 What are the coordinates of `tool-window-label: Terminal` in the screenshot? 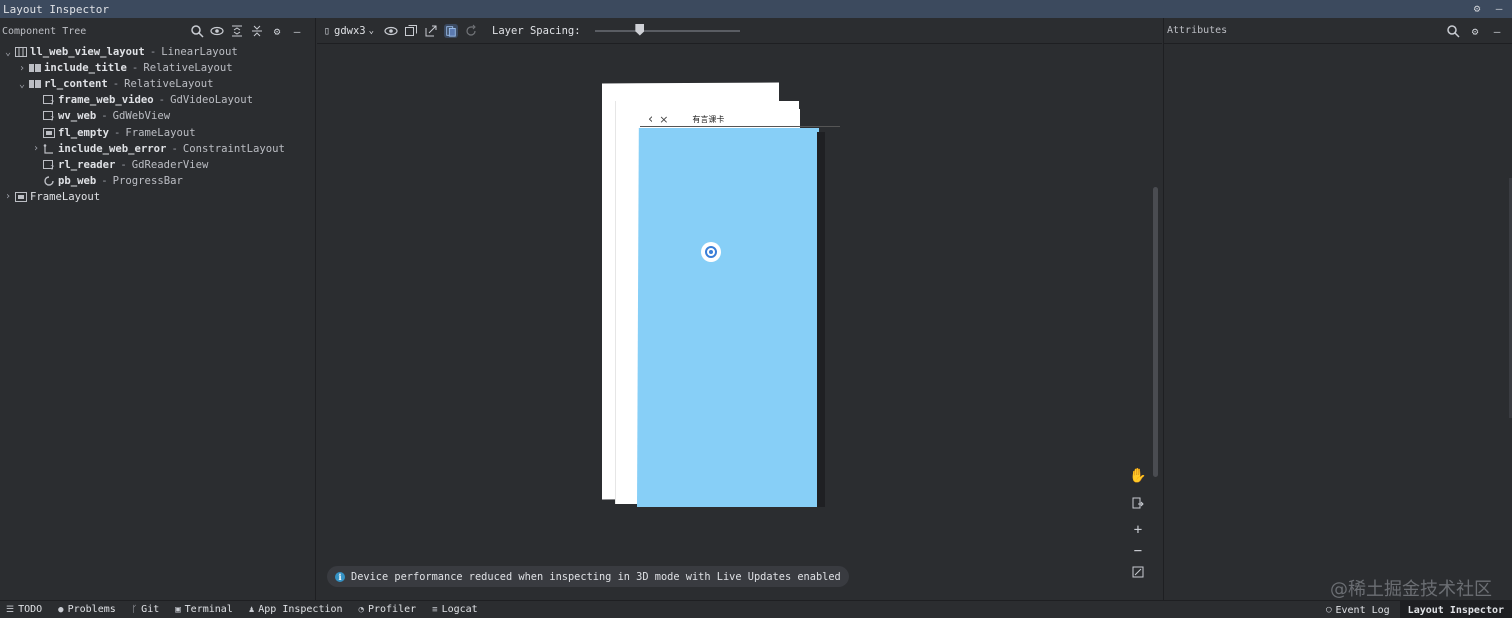 It's located at (208, 609).